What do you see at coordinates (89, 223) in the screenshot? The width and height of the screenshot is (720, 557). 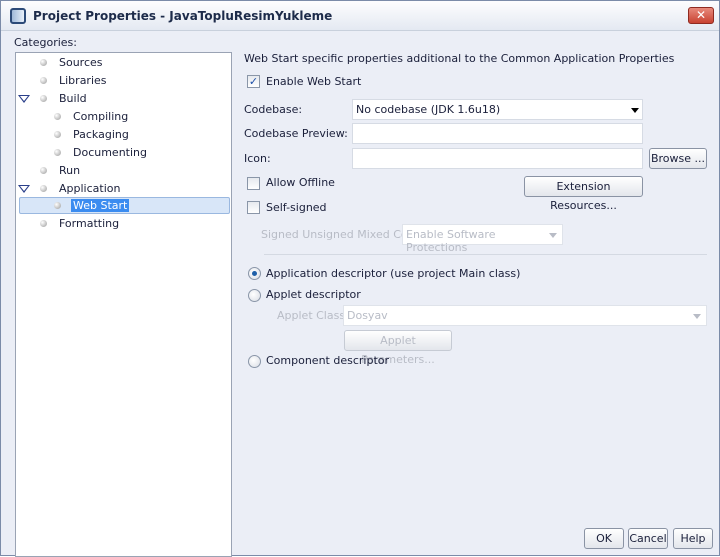 I see `tree-label: Formatting` at bounding box center [89, 223].